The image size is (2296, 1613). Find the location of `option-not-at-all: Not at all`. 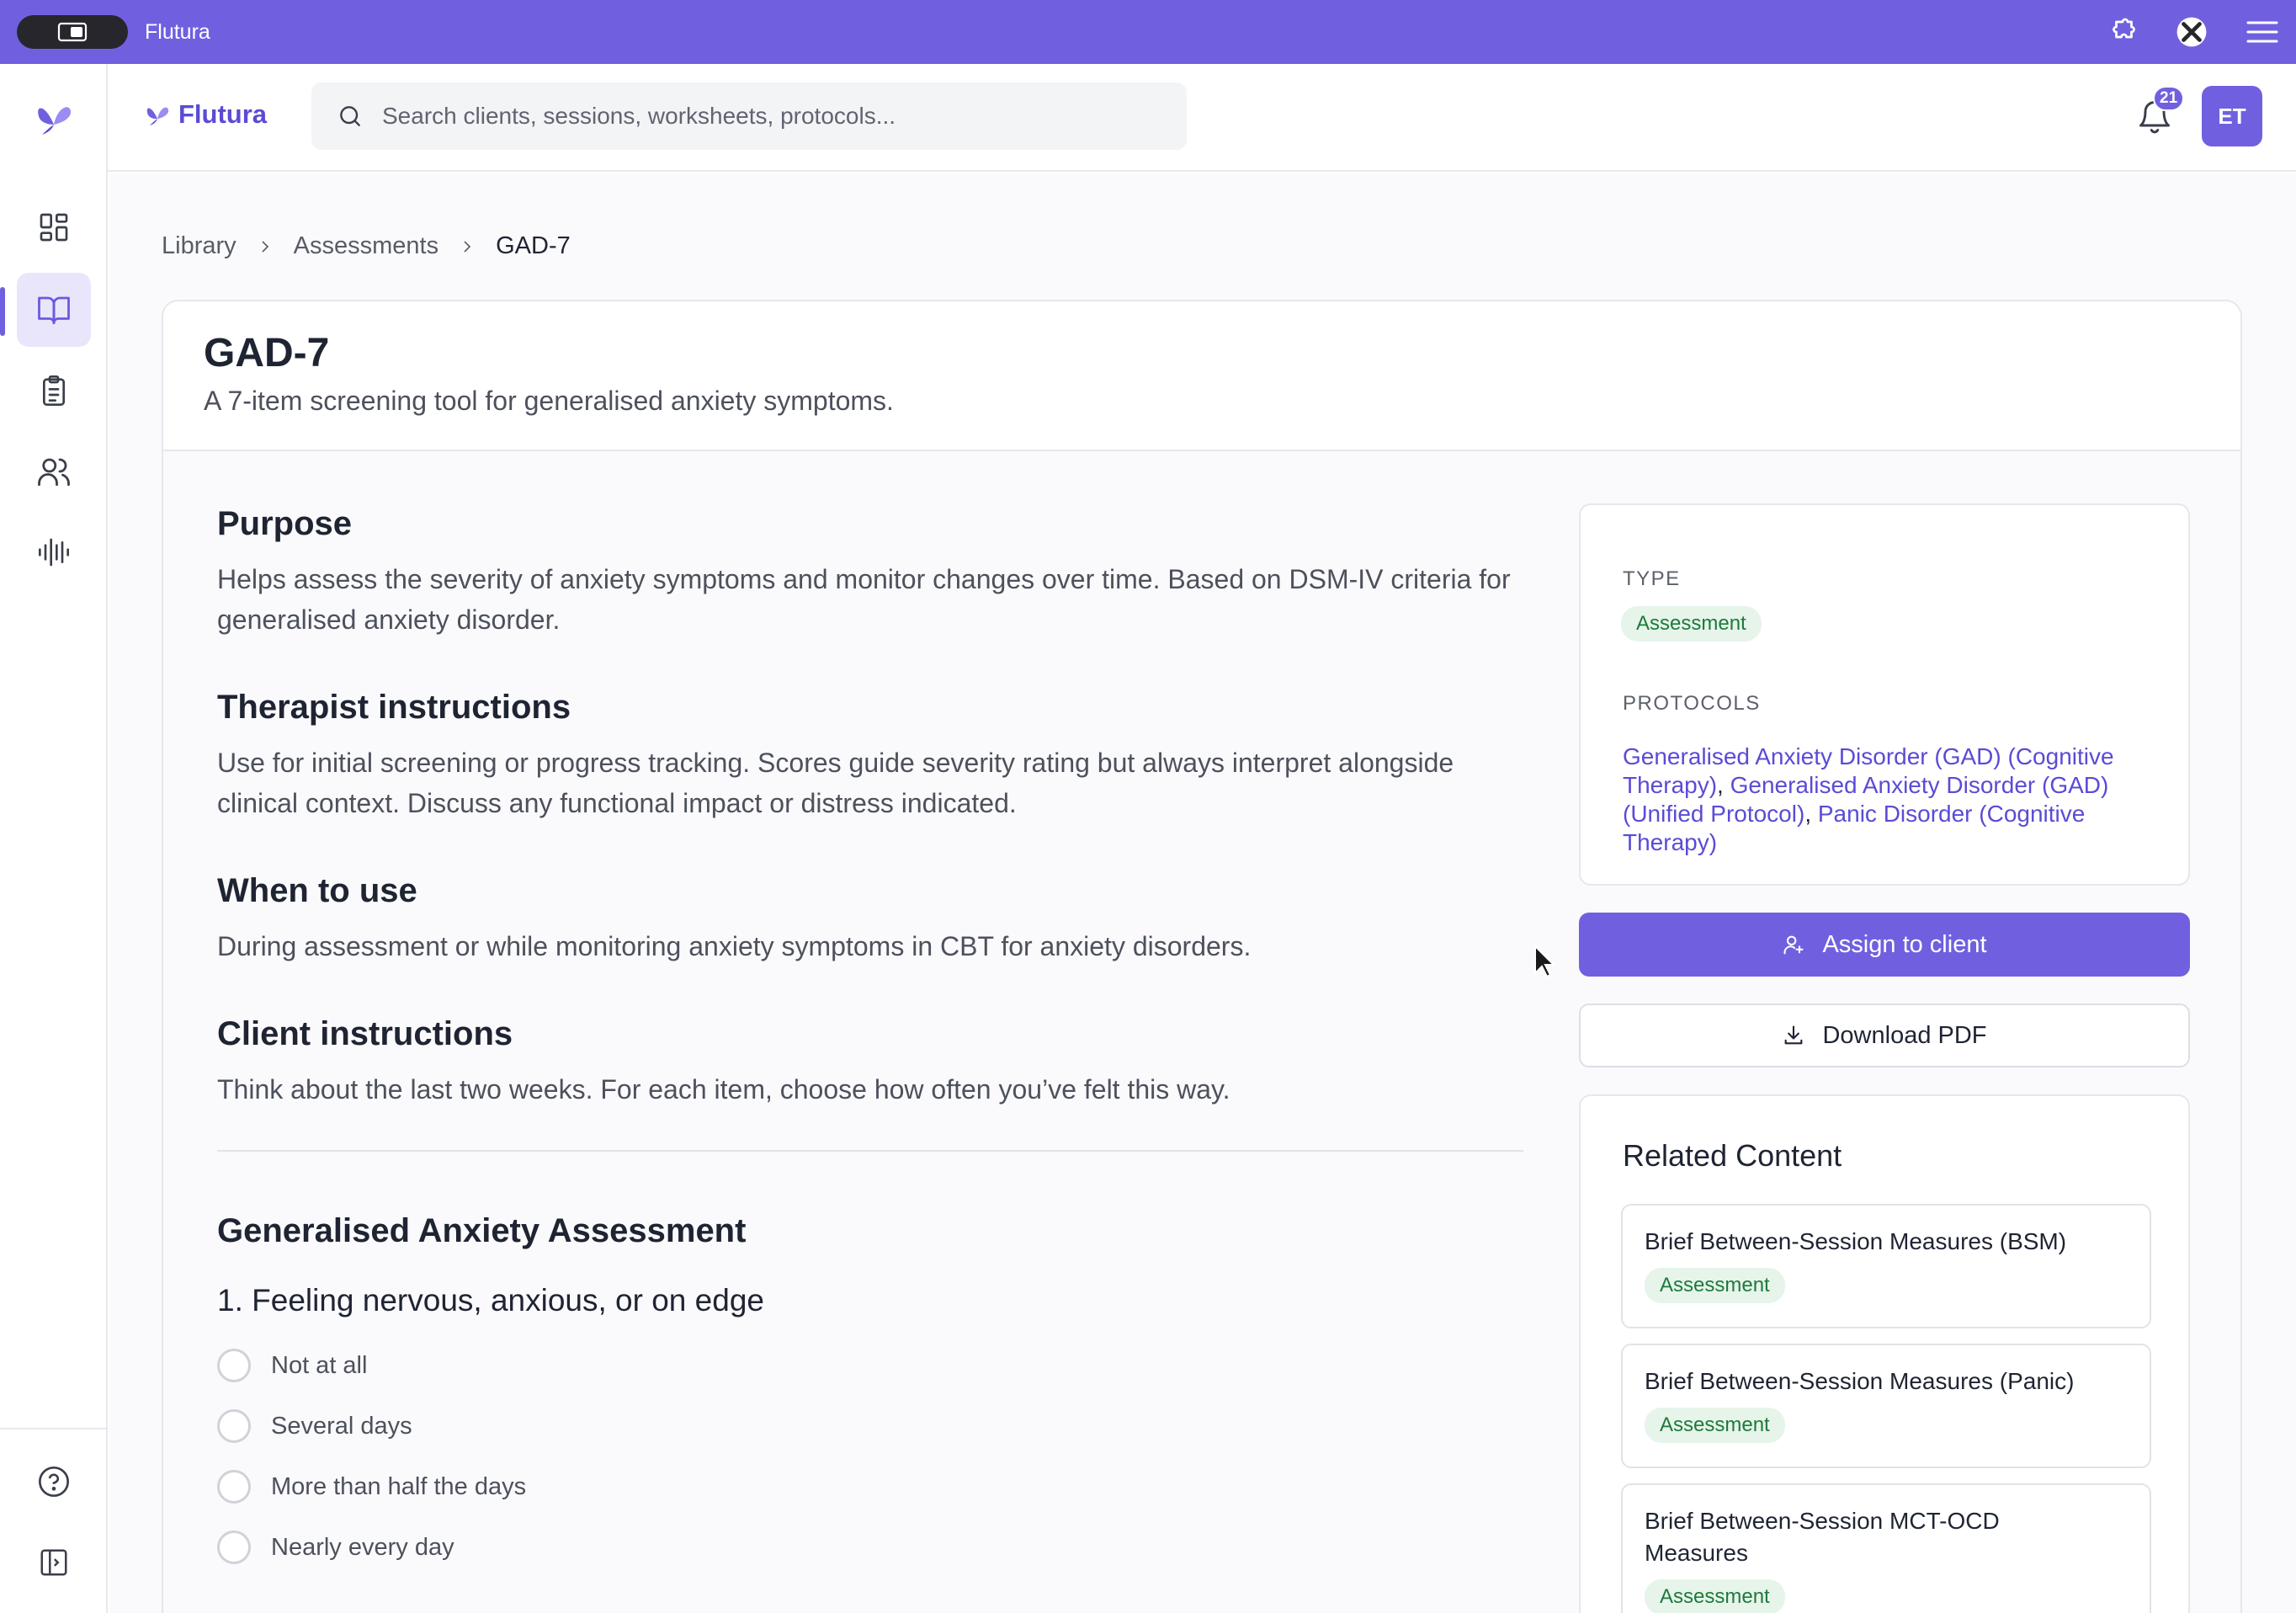

option-not-at-all: Not at all is located at coordinates (871, 1365).